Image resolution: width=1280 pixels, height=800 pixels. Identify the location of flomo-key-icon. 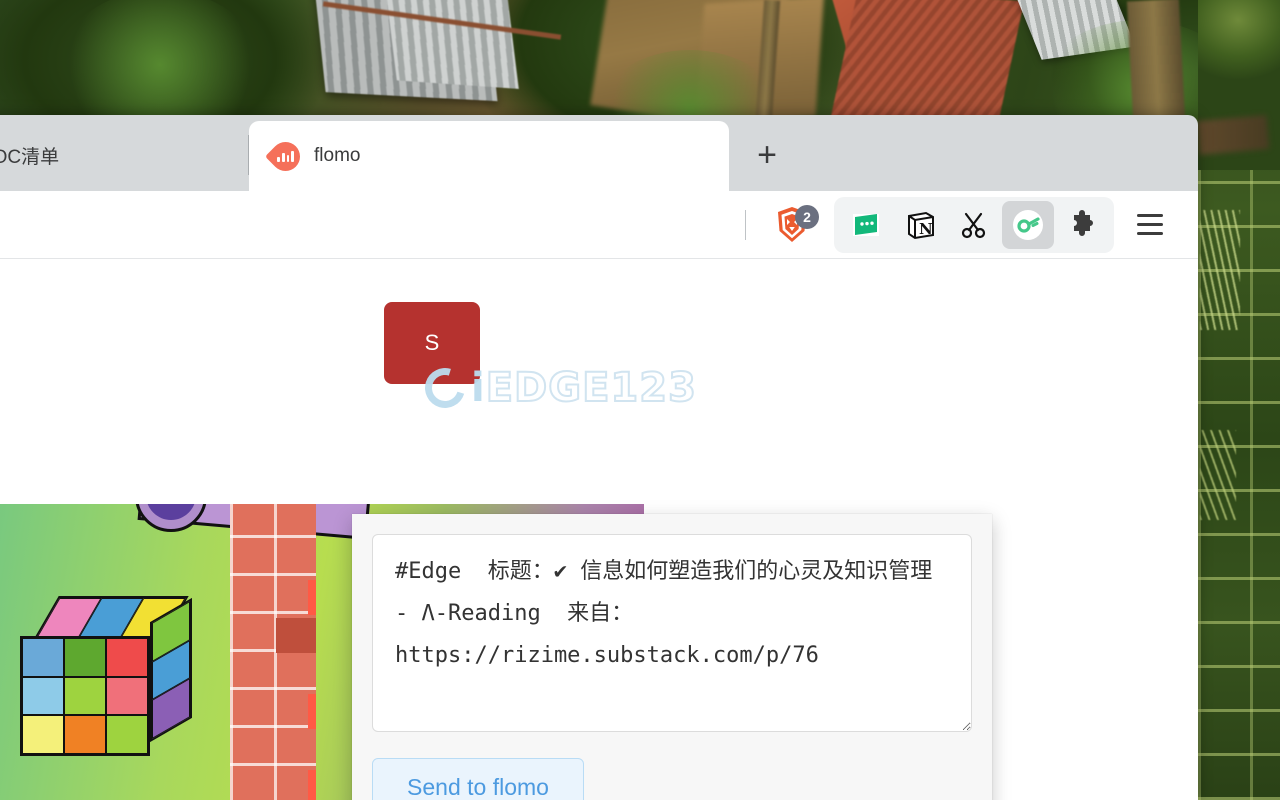
(1028, 224).